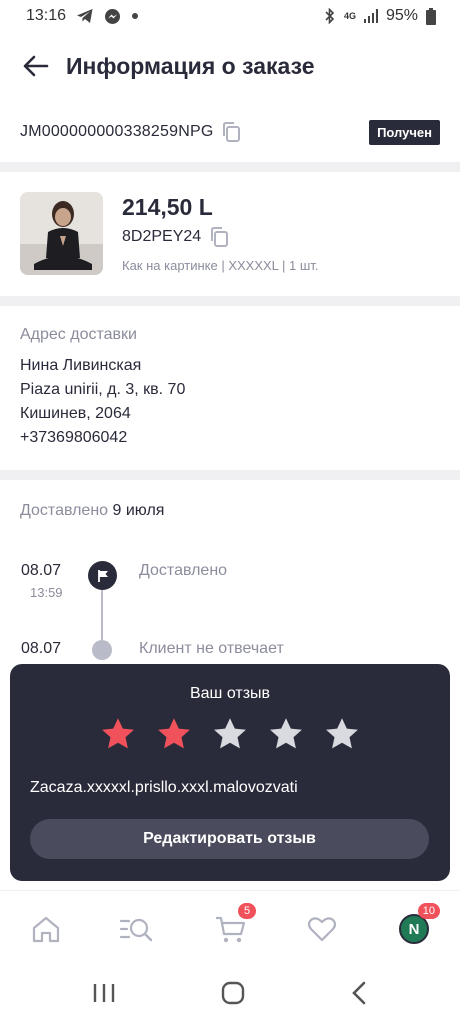 The width and height of the screenshot is (460, 1024). I want to click on cart-badge: 5, so click(247, 911).